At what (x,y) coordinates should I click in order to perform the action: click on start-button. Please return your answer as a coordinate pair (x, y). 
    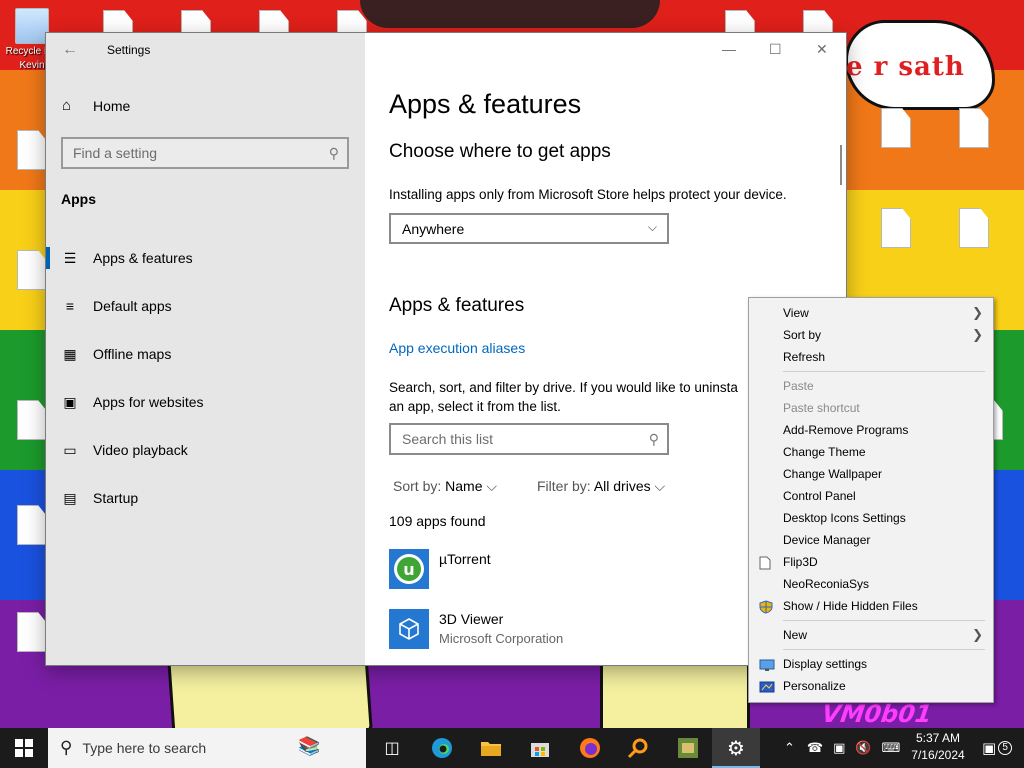
    Looking at the image, I should click on (24, 748).